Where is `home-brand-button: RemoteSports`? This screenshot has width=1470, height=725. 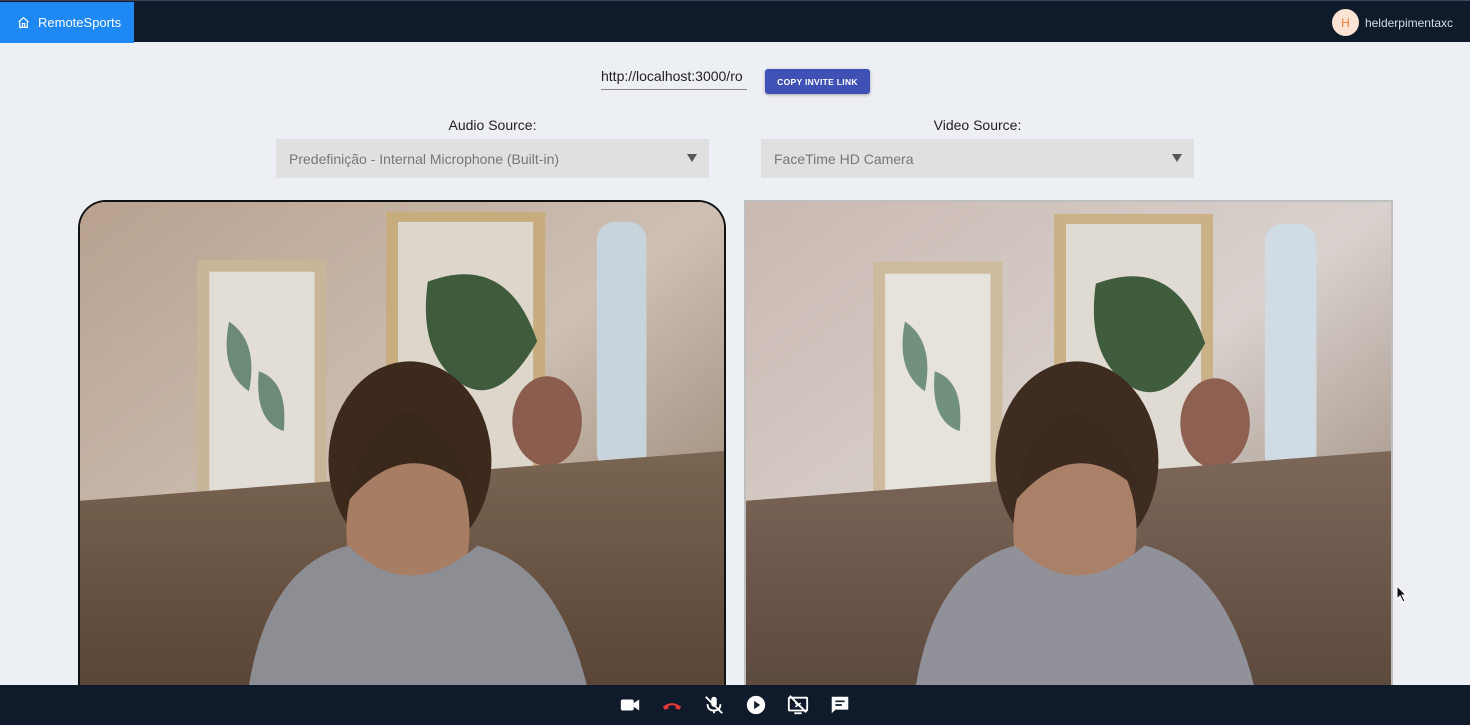 home-brand-button: RemoteSports is located at coordinates (67, 22).